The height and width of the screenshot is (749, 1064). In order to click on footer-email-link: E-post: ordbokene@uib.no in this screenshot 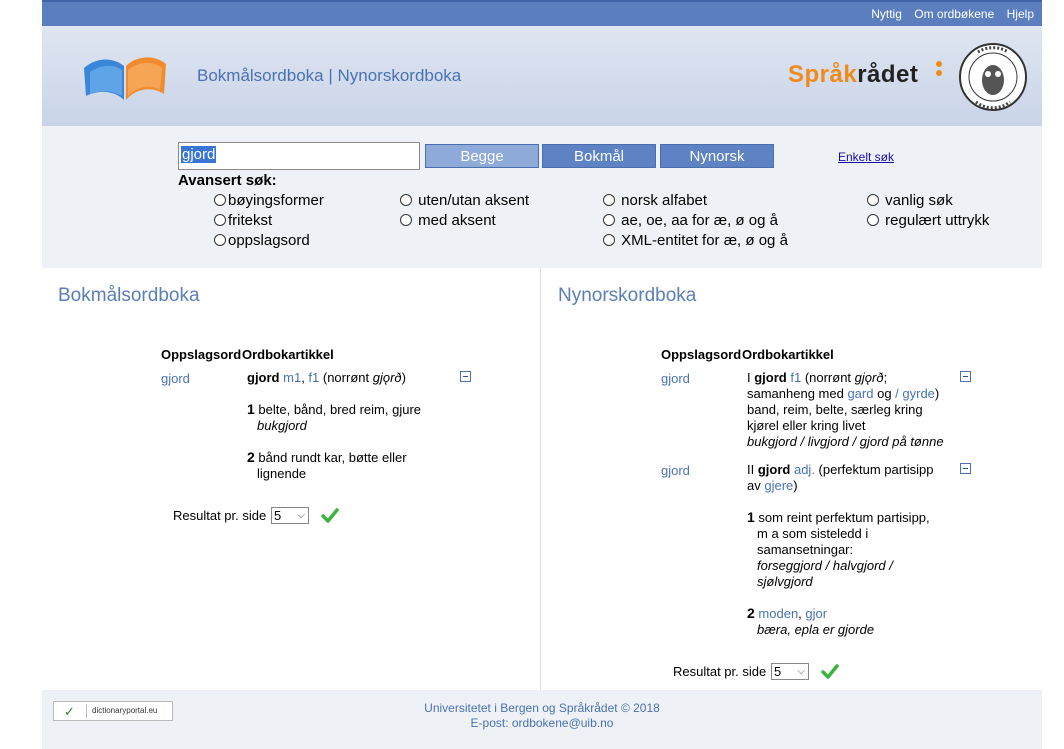, I will do `click(542, 723)`.